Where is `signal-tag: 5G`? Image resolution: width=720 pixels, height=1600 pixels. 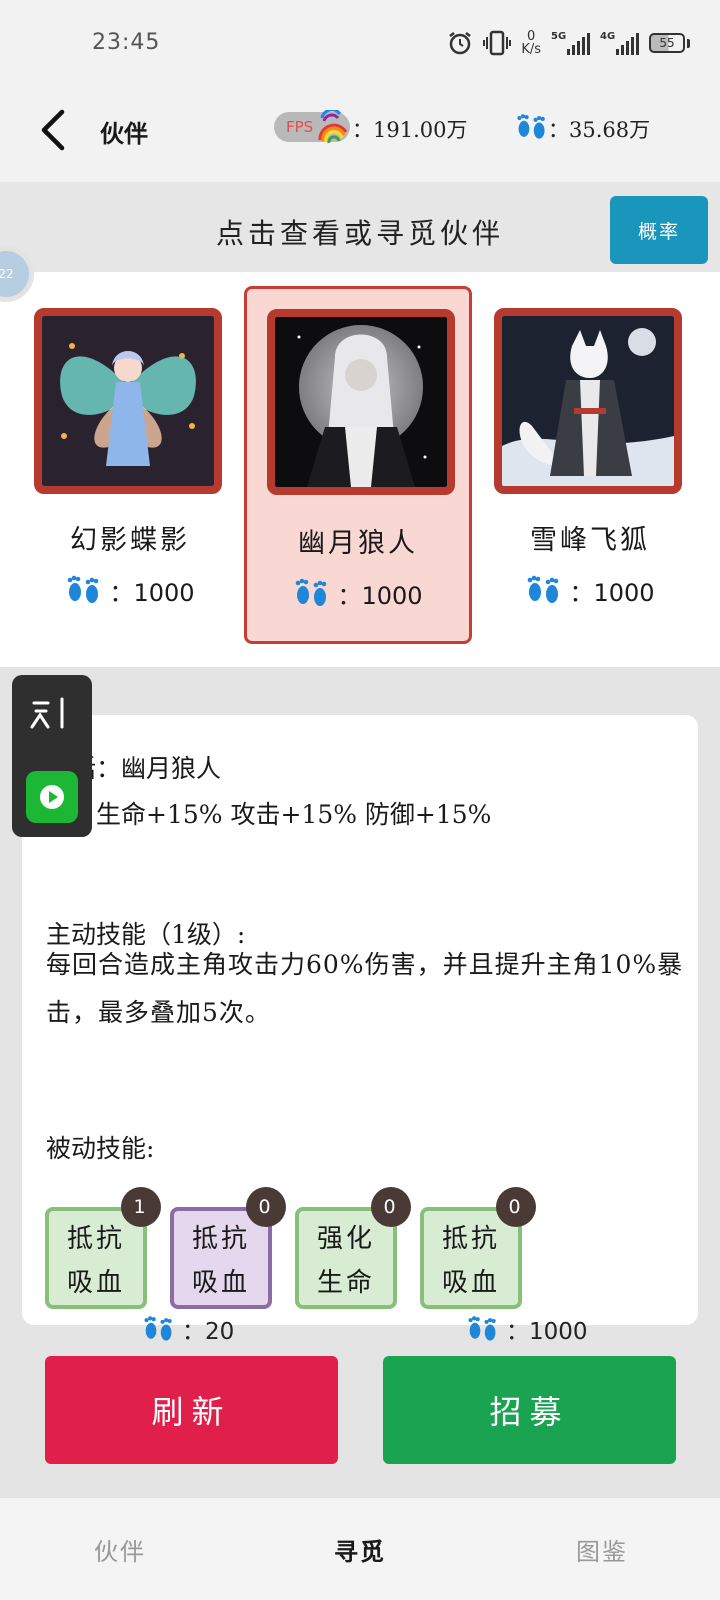
signal-tag: 5G is located at coordinates (559, 36).